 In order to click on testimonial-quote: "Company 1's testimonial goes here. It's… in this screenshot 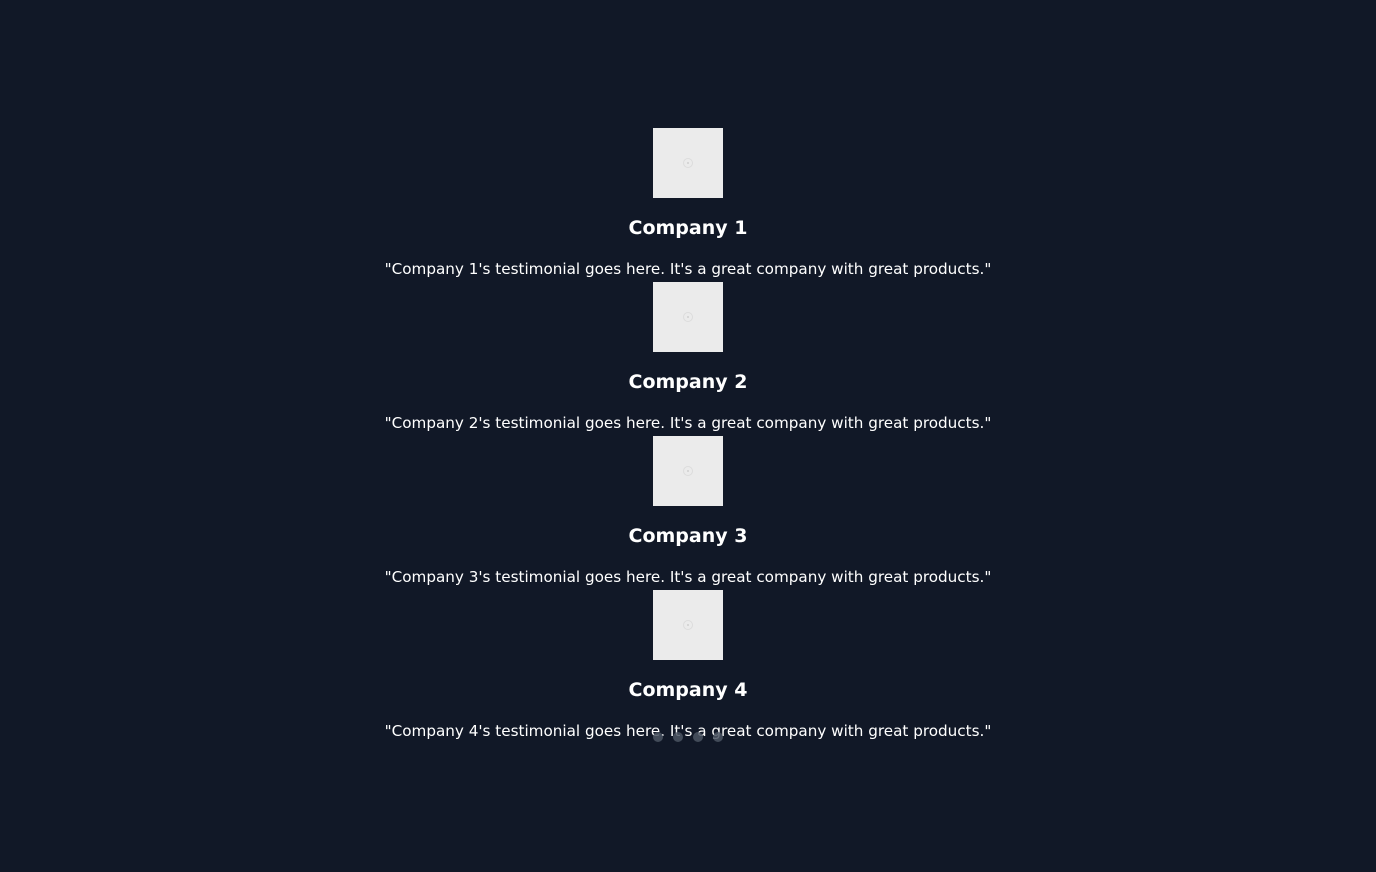, I will do `click(688, 269)`.